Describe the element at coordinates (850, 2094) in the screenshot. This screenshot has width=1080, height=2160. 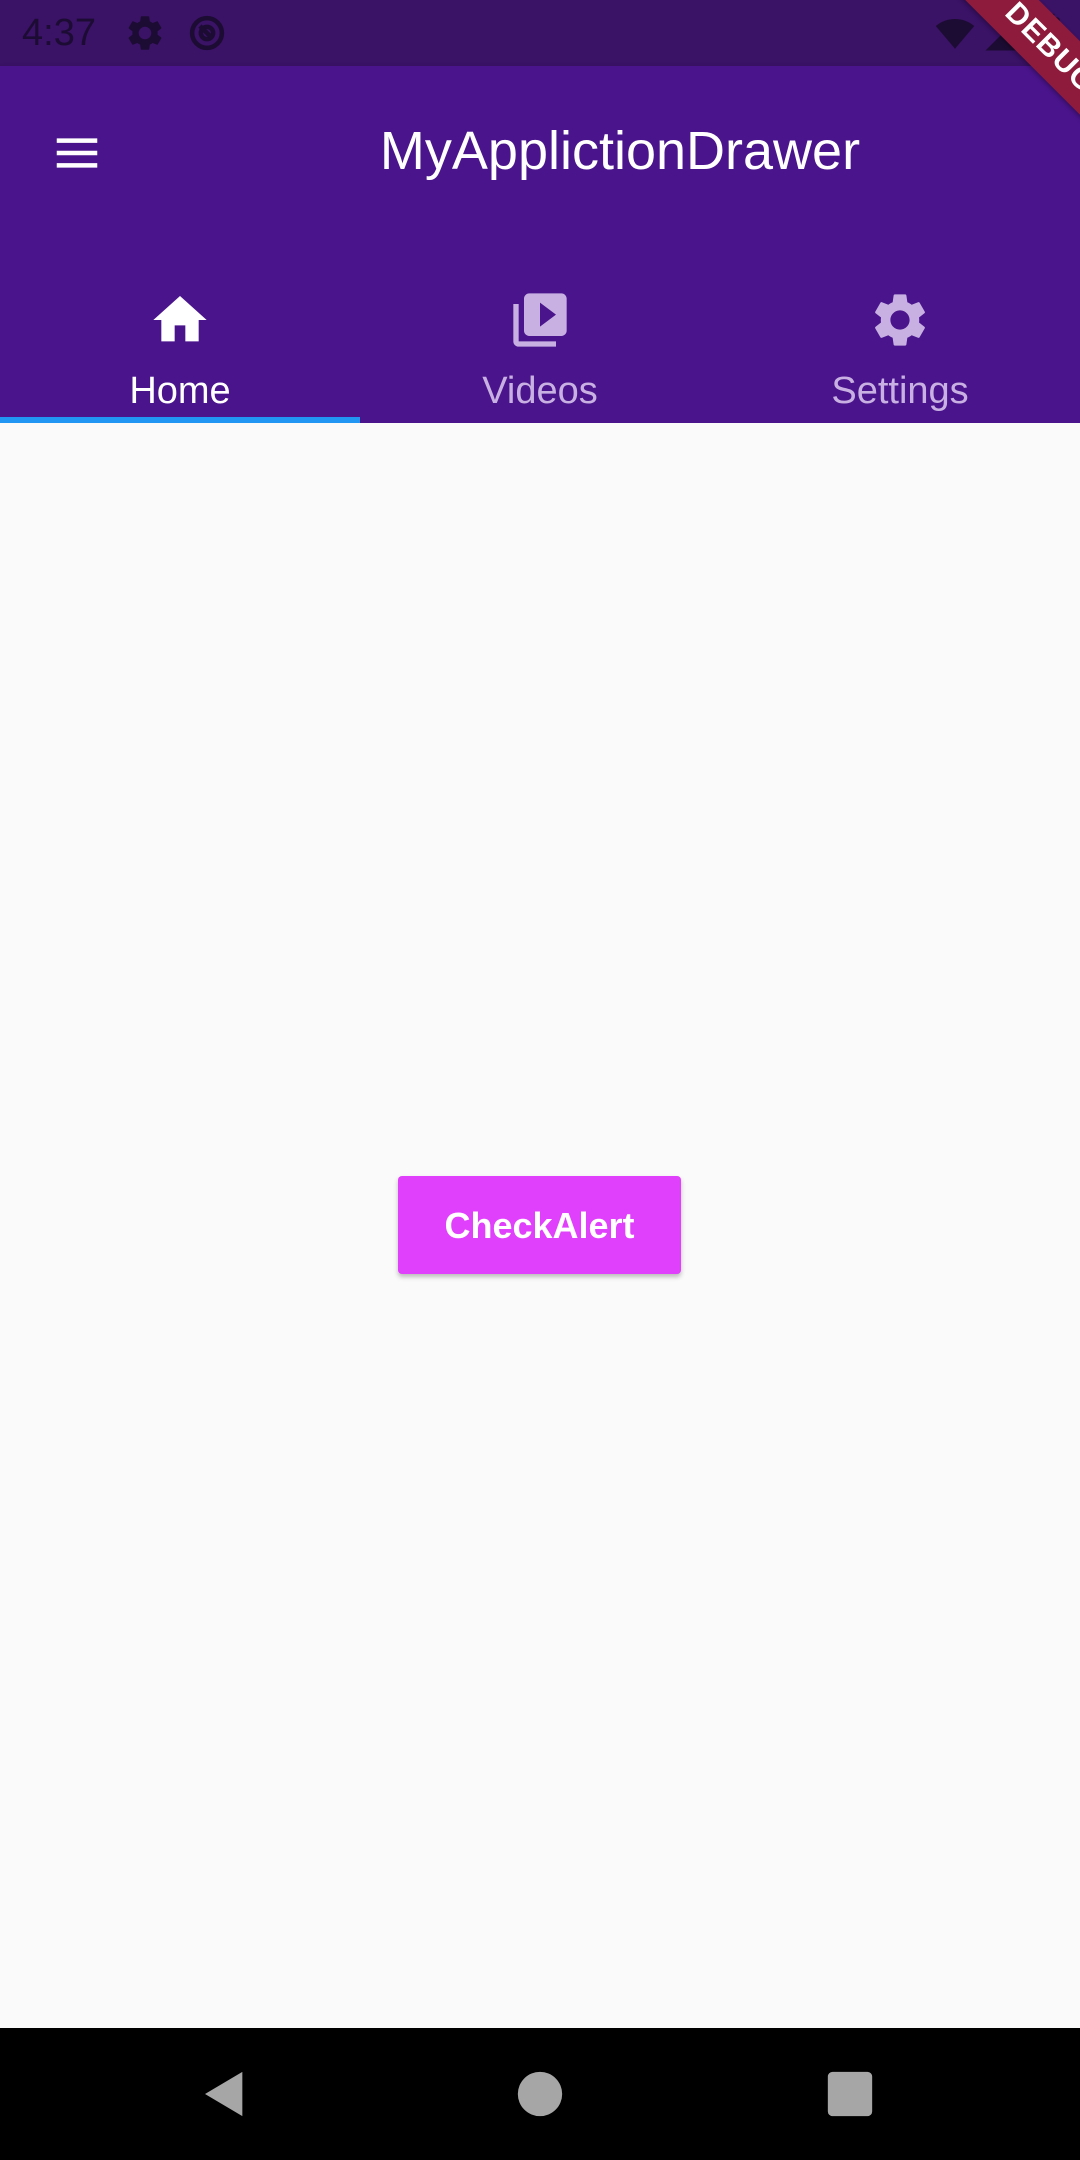
I see `recents-icon` at that location.